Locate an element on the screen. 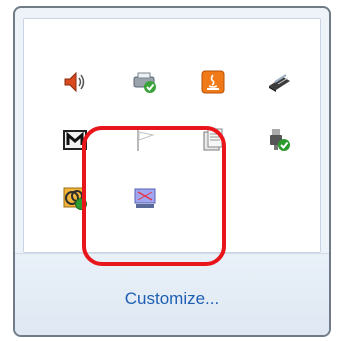  java-icon is located at coordinates (213, 82).